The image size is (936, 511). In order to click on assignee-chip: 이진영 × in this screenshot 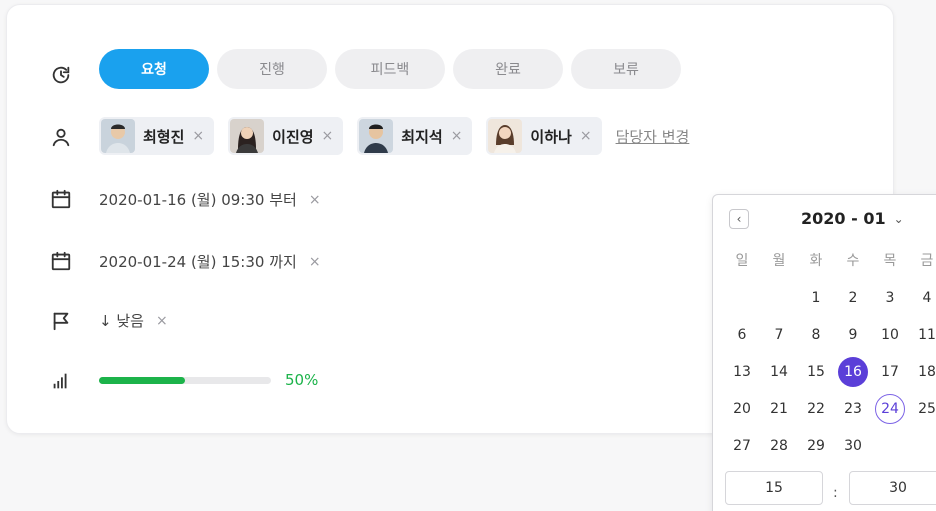, I will do `click(286, 136)`.